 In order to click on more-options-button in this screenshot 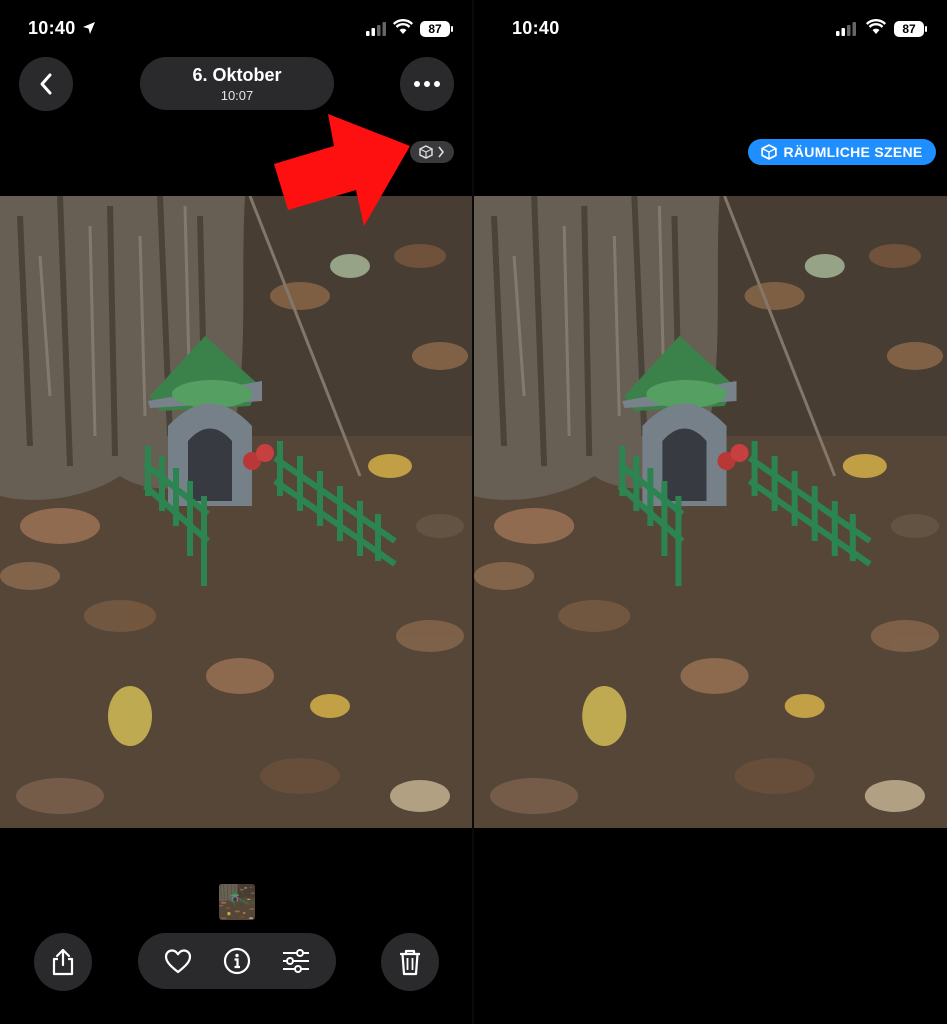, I will do `click(427, 84)`.